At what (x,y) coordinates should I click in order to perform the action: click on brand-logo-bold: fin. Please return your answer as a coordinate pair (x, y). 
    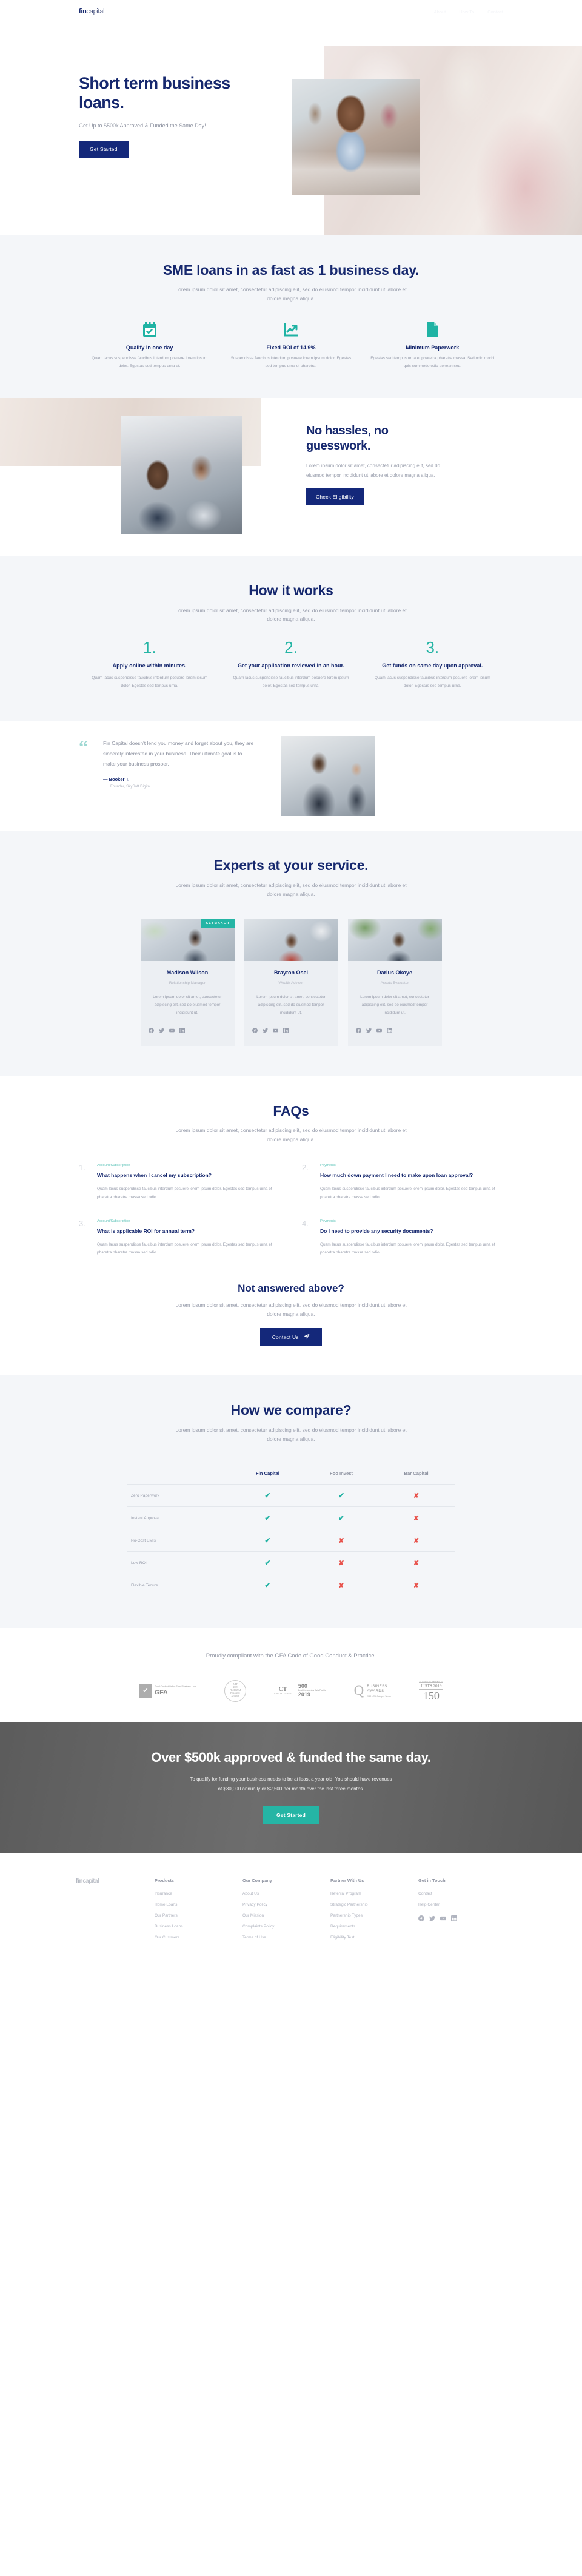
    Looking at the image, I should click on (83, 11).